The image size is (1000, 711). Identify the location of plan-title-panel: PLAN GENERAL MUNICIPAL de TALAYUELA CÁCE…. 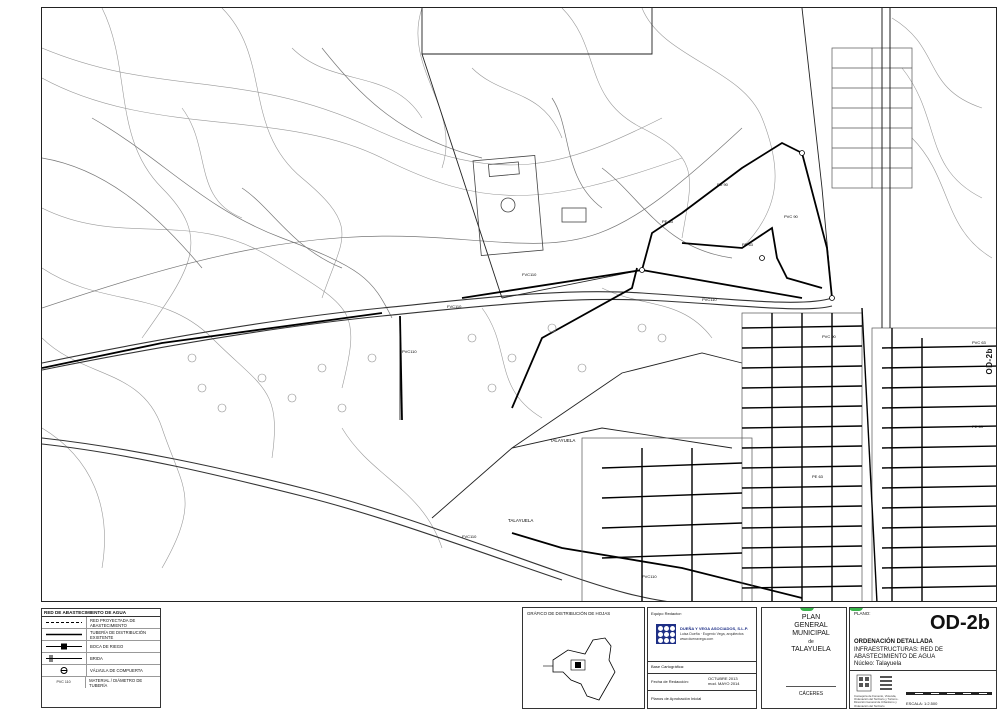
(804, 658).